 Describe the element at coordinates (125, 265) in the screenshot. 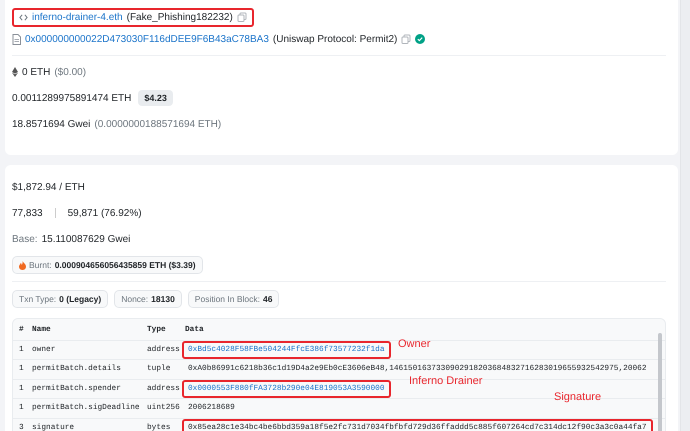

I see `burnt-value: 0.000904656056435859 ETH ($3.39)` at that location.